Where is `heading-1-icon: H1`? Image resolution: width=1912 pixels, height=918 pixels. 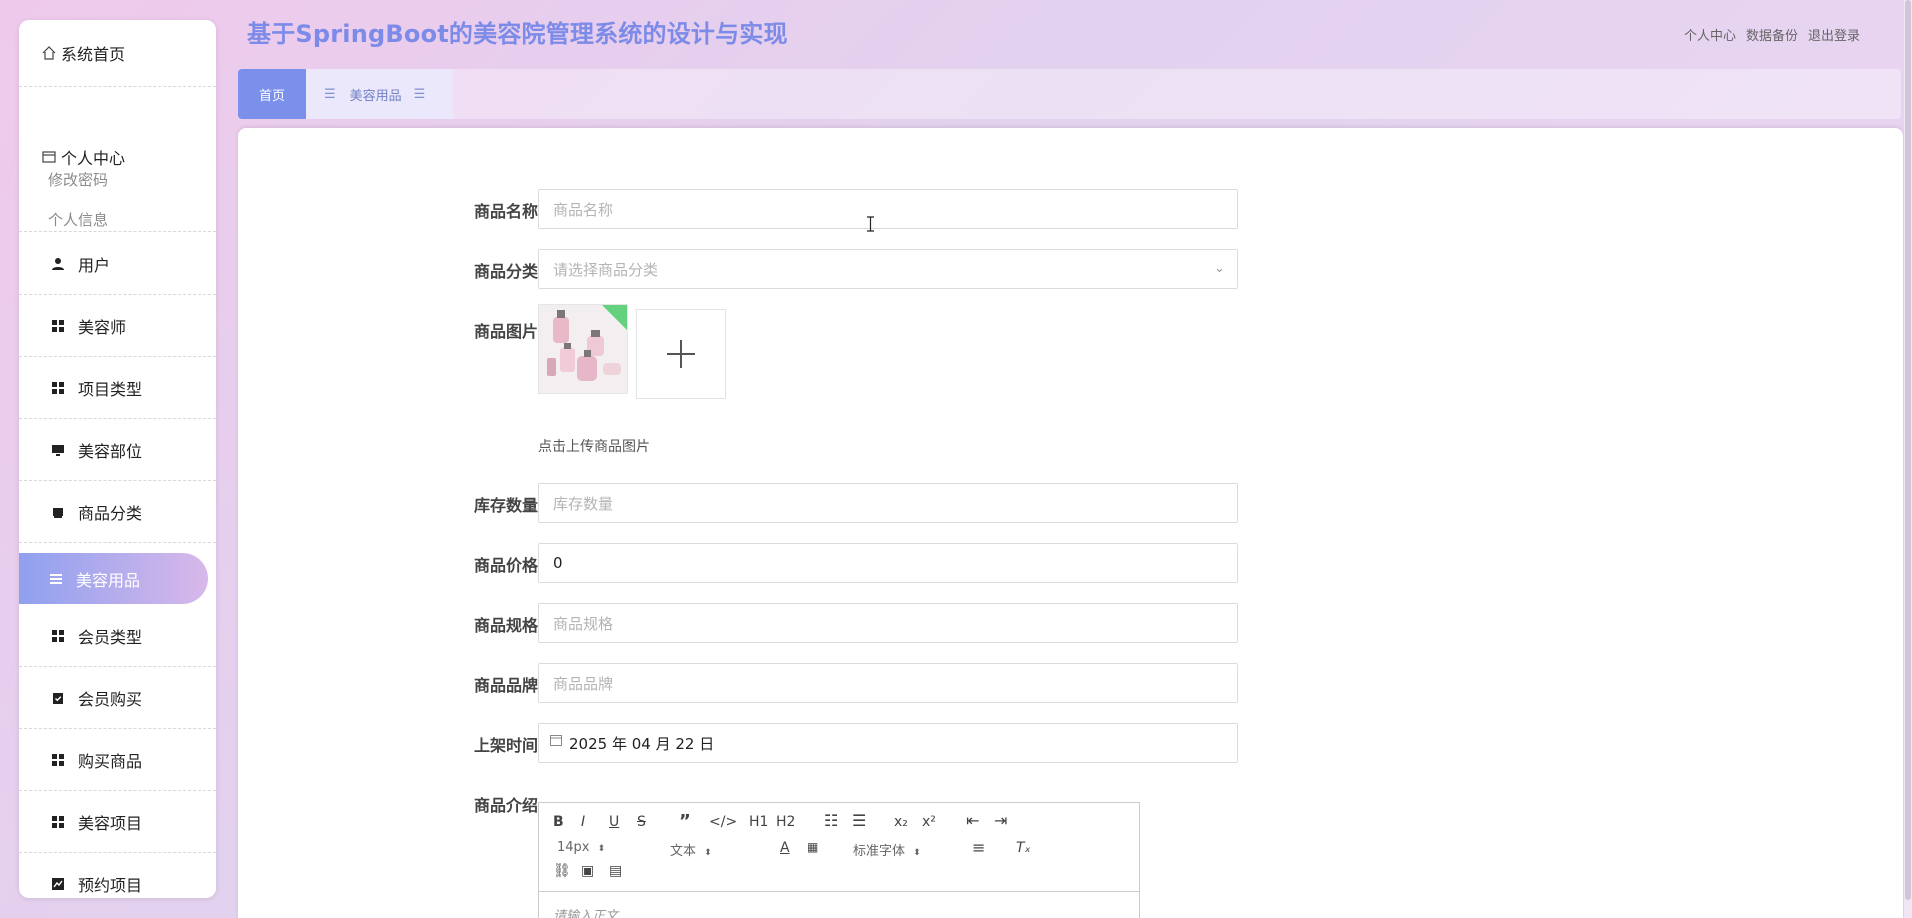 heading-1-icon: H1 is located at coordinates (758, 822).